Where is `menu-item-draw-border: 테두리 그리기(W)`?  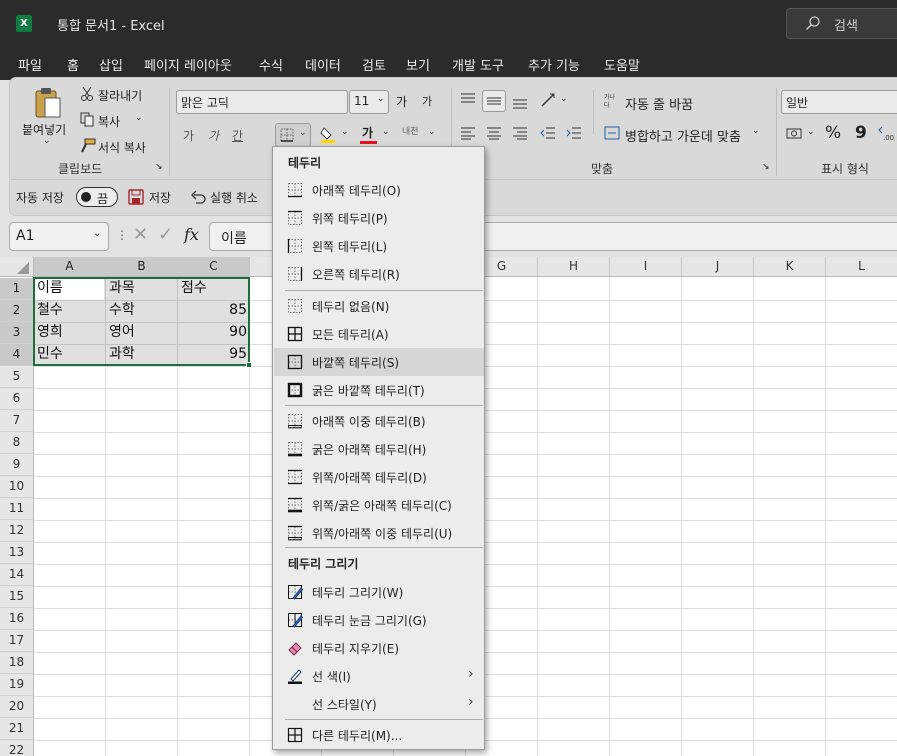 menu-item-draw-border: 테두리 그리기(W) is located at coordinates (379, 592).